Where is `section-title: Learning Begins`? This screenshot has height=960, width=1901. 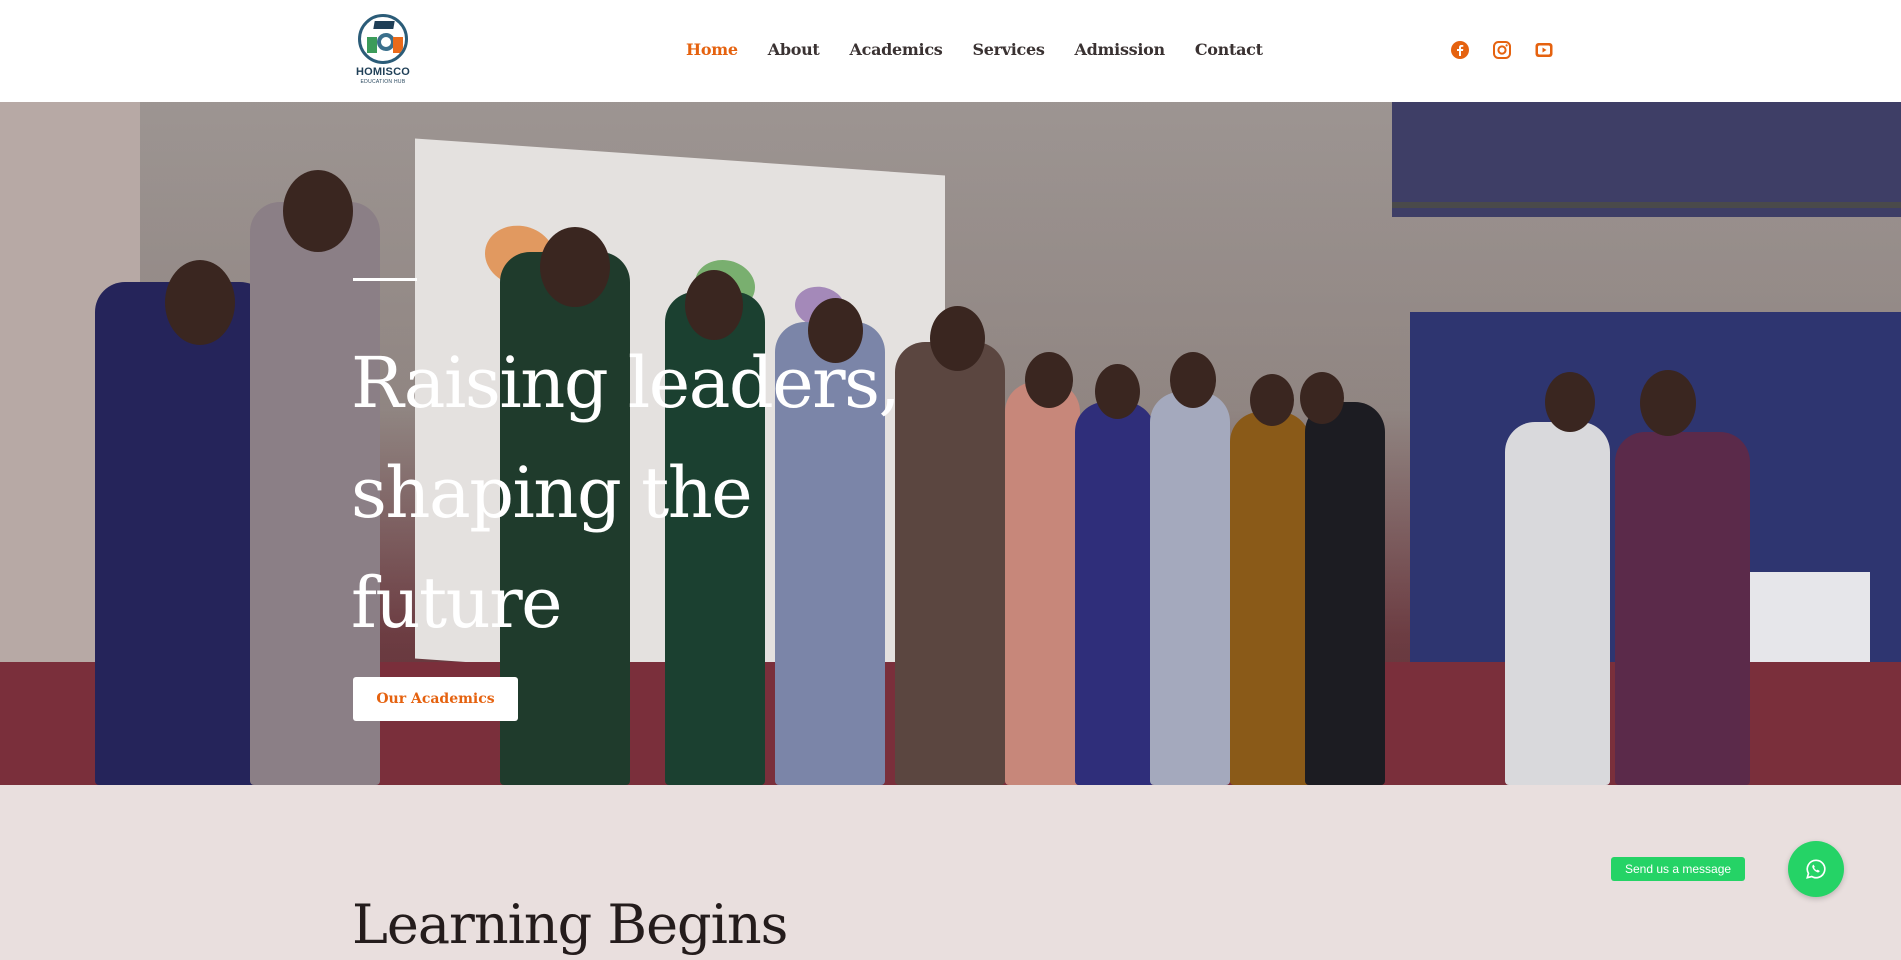
section-title: Learning Begins is located at coordinates (570, 924).